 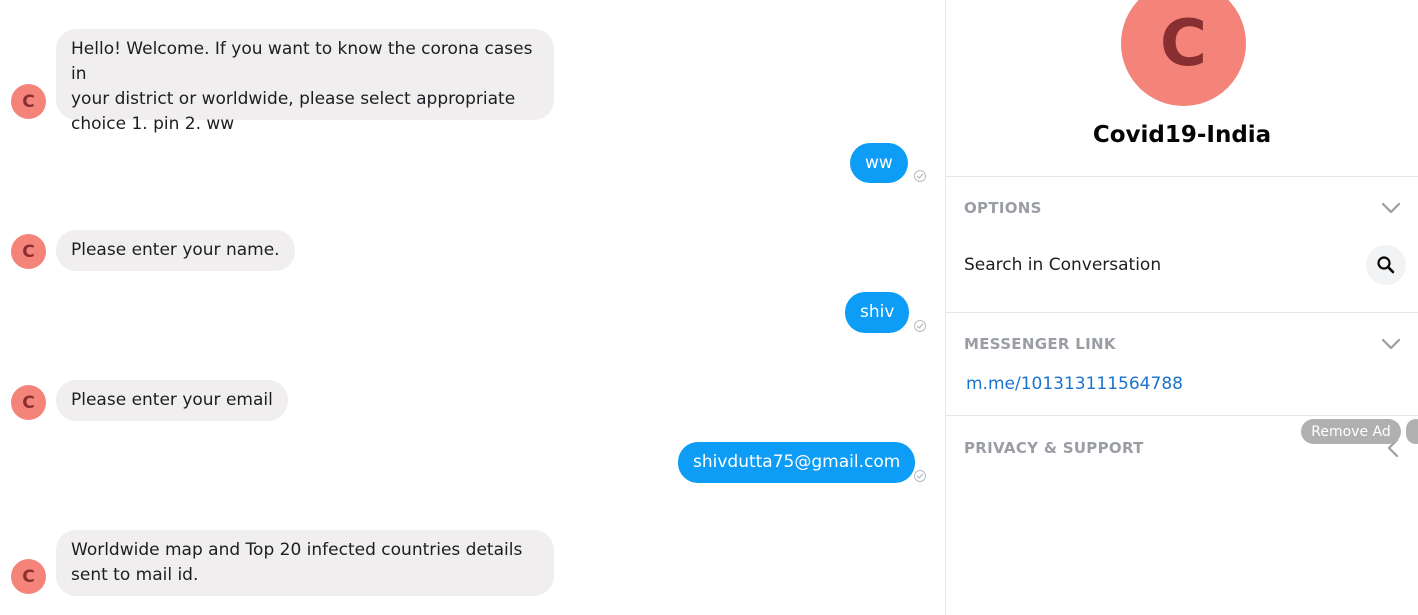 What do you see at coordinates (1040, 344) in the screenshot?
I see `messenger-link-section-header: MESSENGER LINK` at bounding box center [1040, 344].